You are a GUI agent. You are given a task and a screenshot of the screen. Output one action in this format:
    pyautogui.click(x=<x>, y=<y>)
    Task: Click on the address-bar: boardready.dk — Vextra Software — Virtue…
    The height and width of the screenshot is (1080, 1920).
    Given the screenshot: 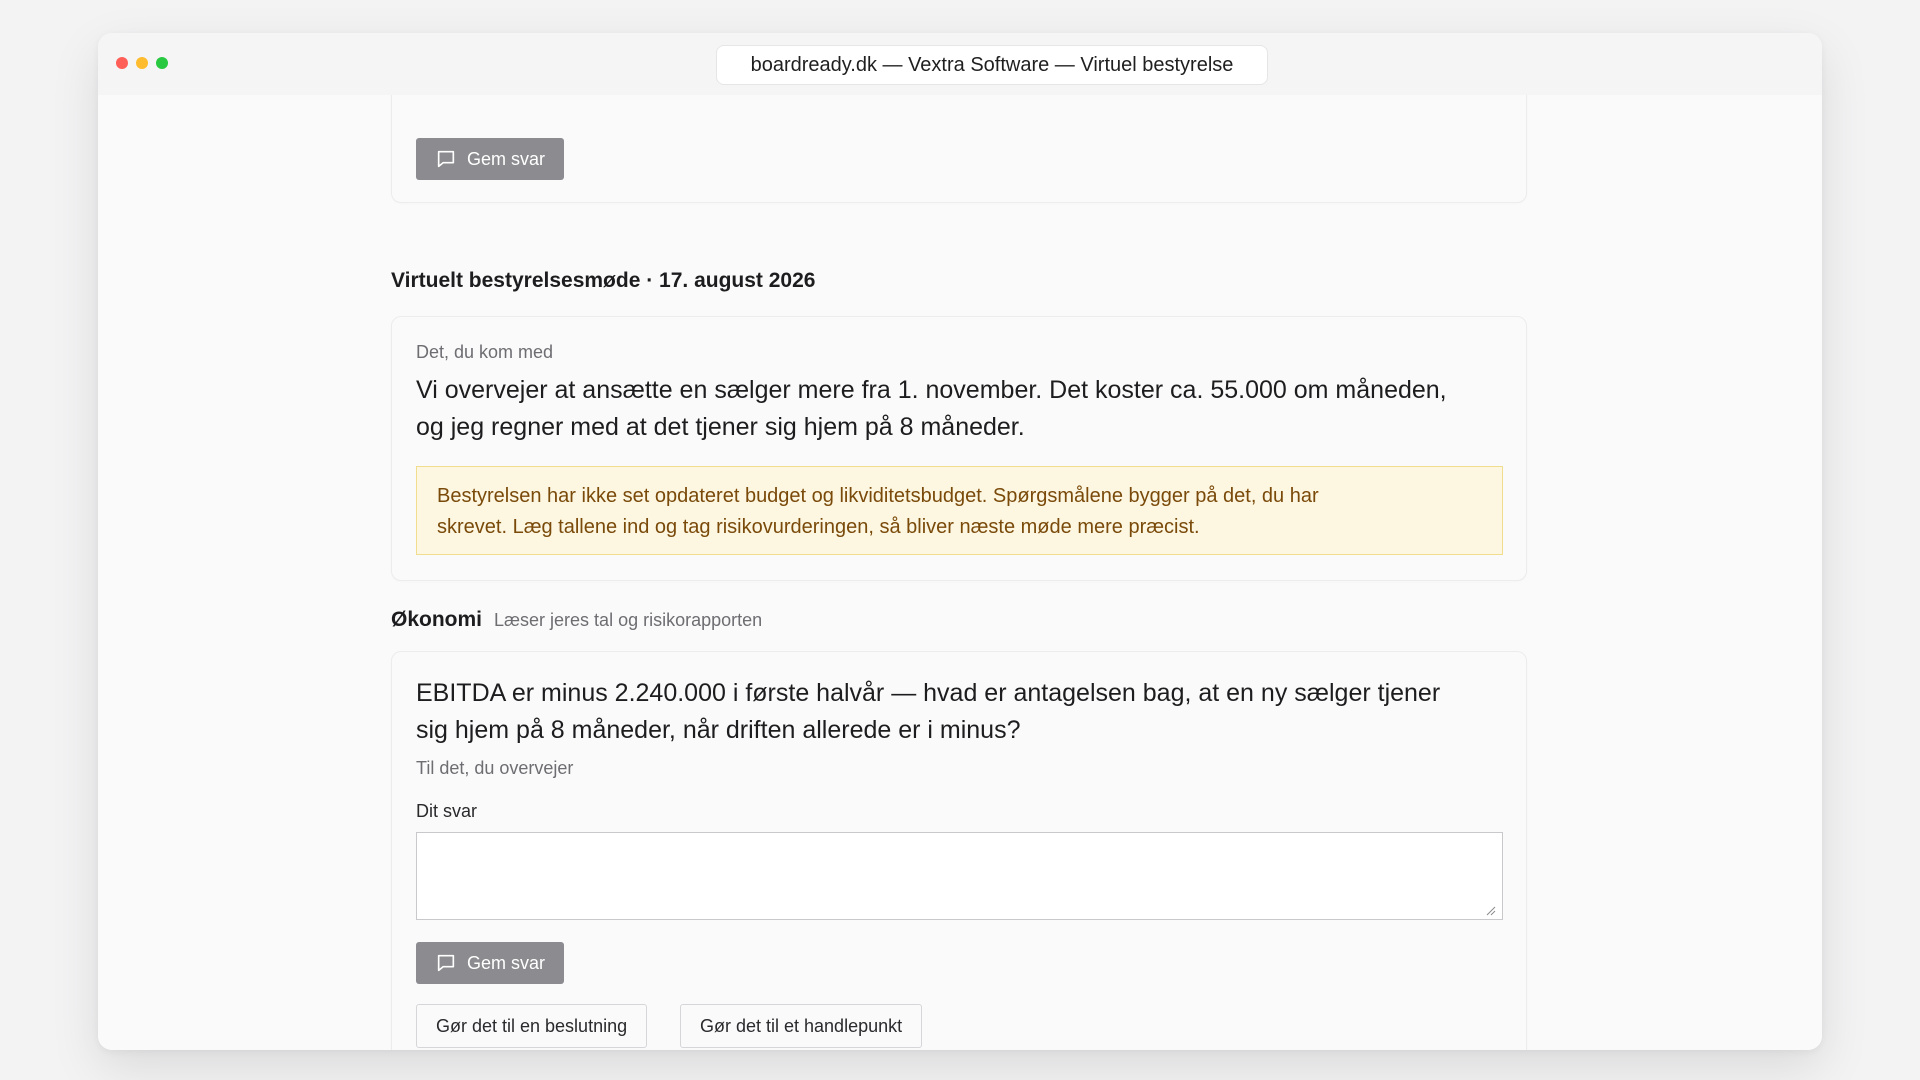 What is the action you would take?
    pyautogui.click(x=992, y=65)
    